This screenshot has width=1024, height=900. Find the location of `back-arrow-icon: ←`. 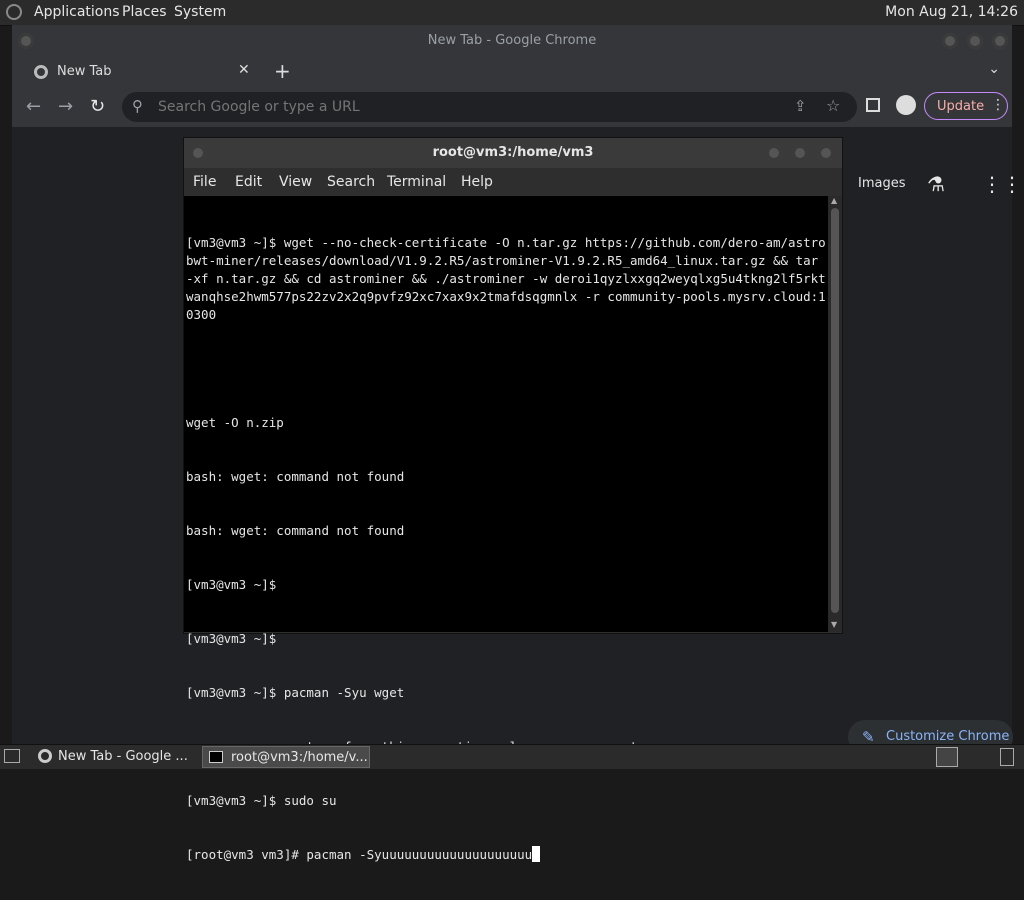

back-arrow-icon: ← is located at coordinates (33, 106).